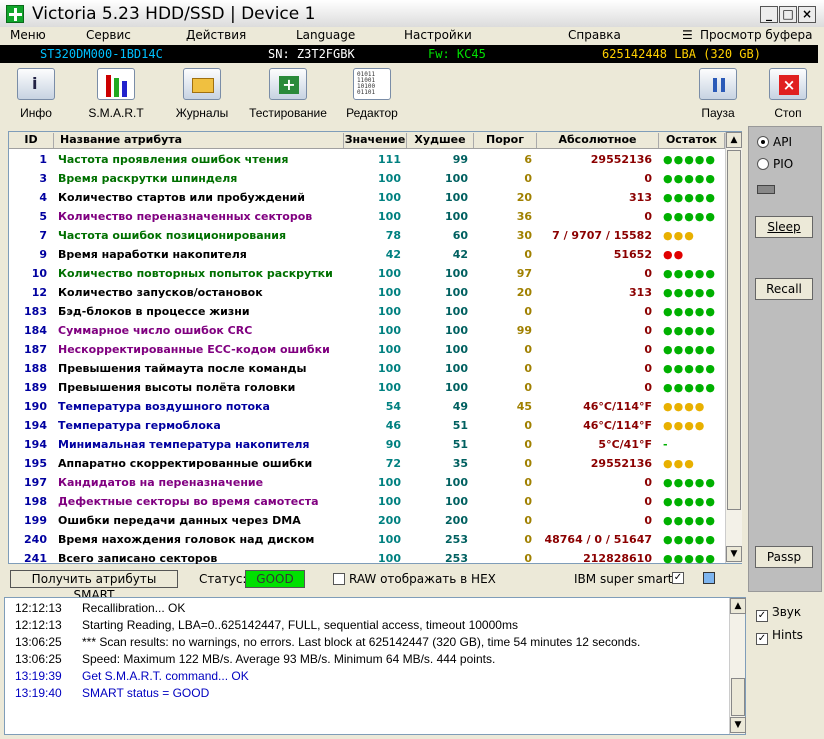 The height and width of the screenshot is (739, 824). I want to click on menu-item-language: Language, so click(325, 35).